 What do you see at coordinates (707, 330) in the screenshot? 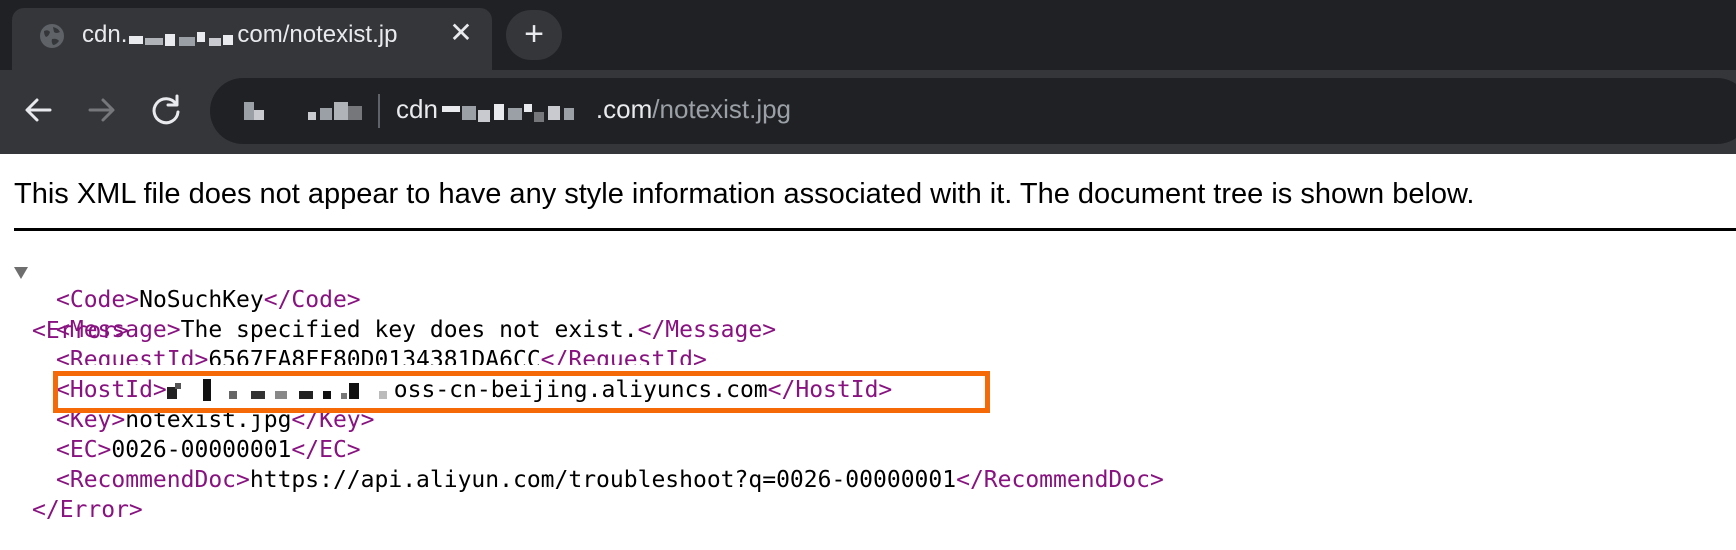
I see `xml-close-tag: </Message>` at bounding box center [707, 330].